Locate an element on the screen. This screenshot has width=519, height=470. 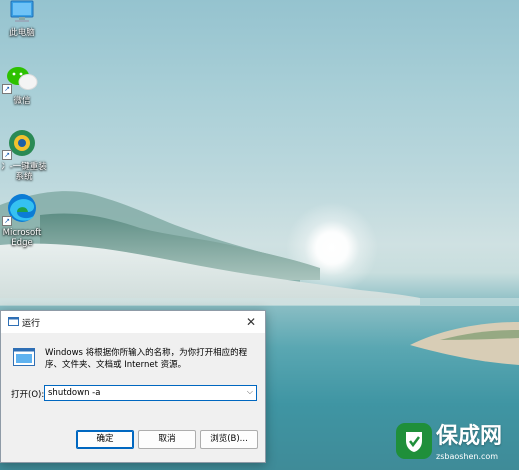
cancel-button: 取消 is located at coordinates (167, 439).